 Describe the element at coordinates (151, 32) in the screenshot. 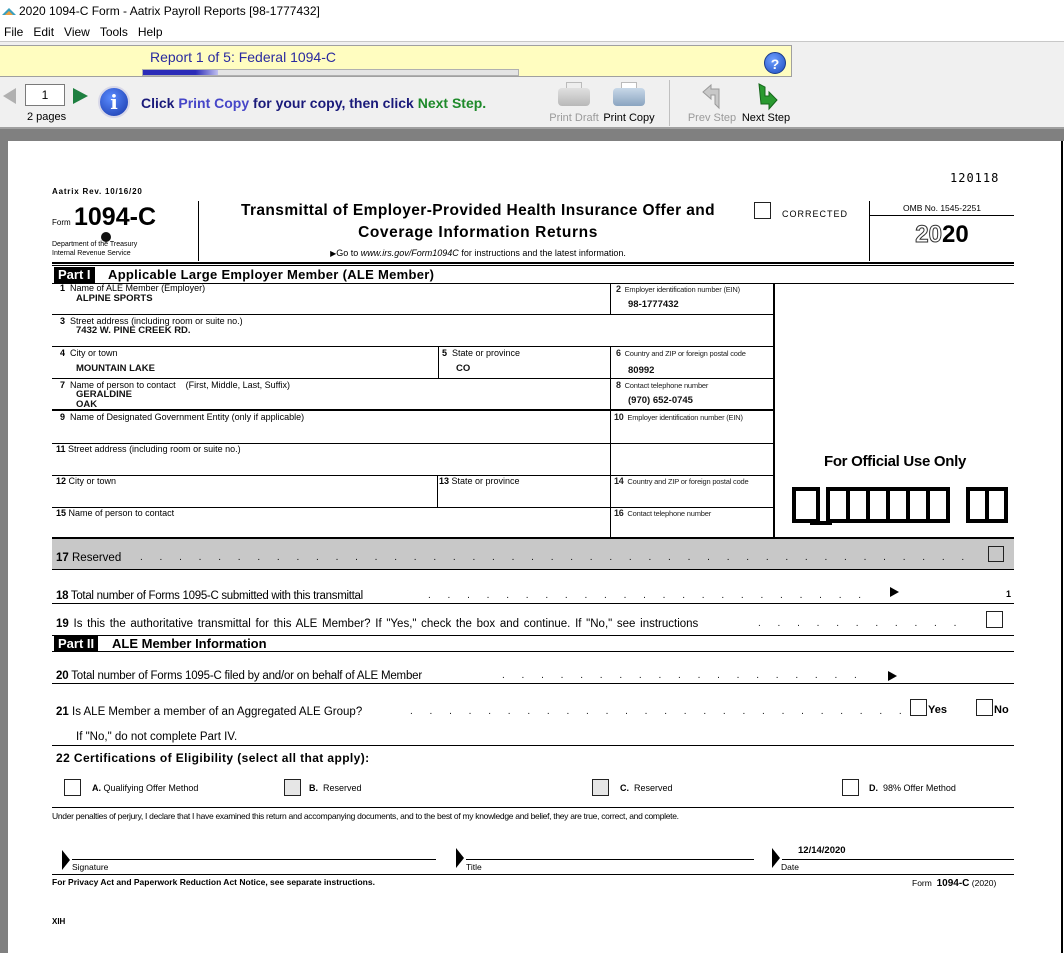

I see `menu-help: Help` at that location.